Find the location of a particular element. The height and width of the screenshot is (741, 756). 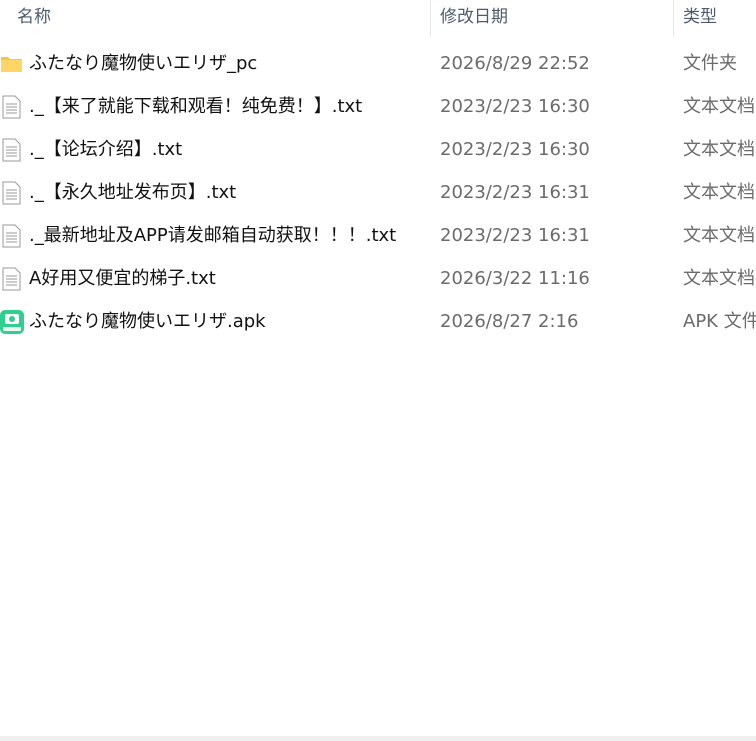

file-date: 2026/3/22 11:16 is located at coordinates (515, 278).